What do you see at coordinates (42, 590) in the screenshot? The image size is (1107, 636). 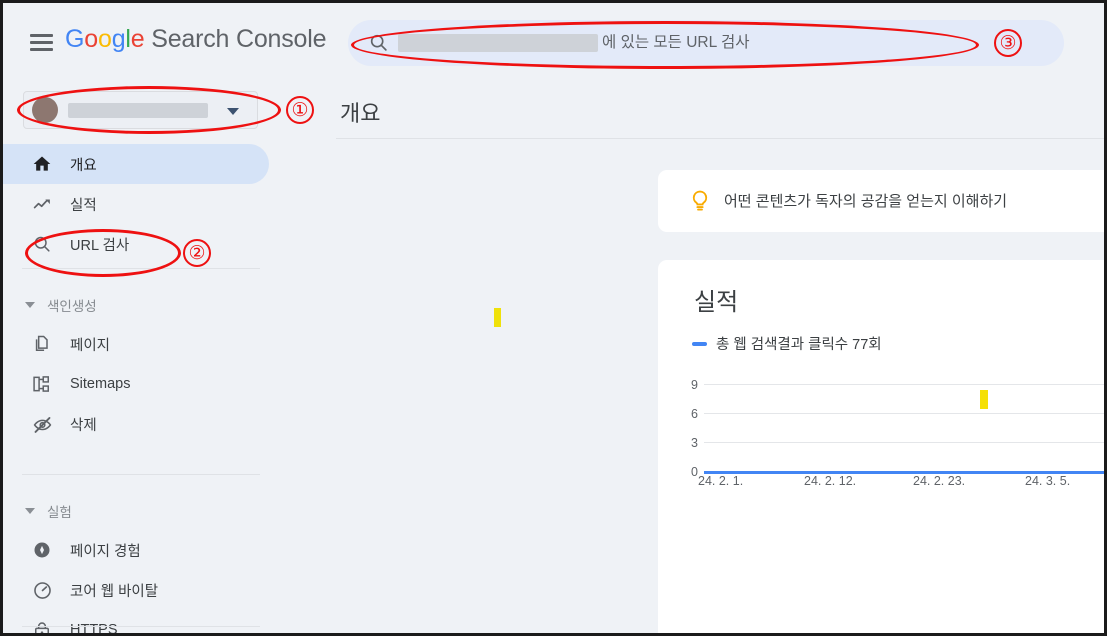 I see `speedometer-icon` at bounding box center [42, 590].